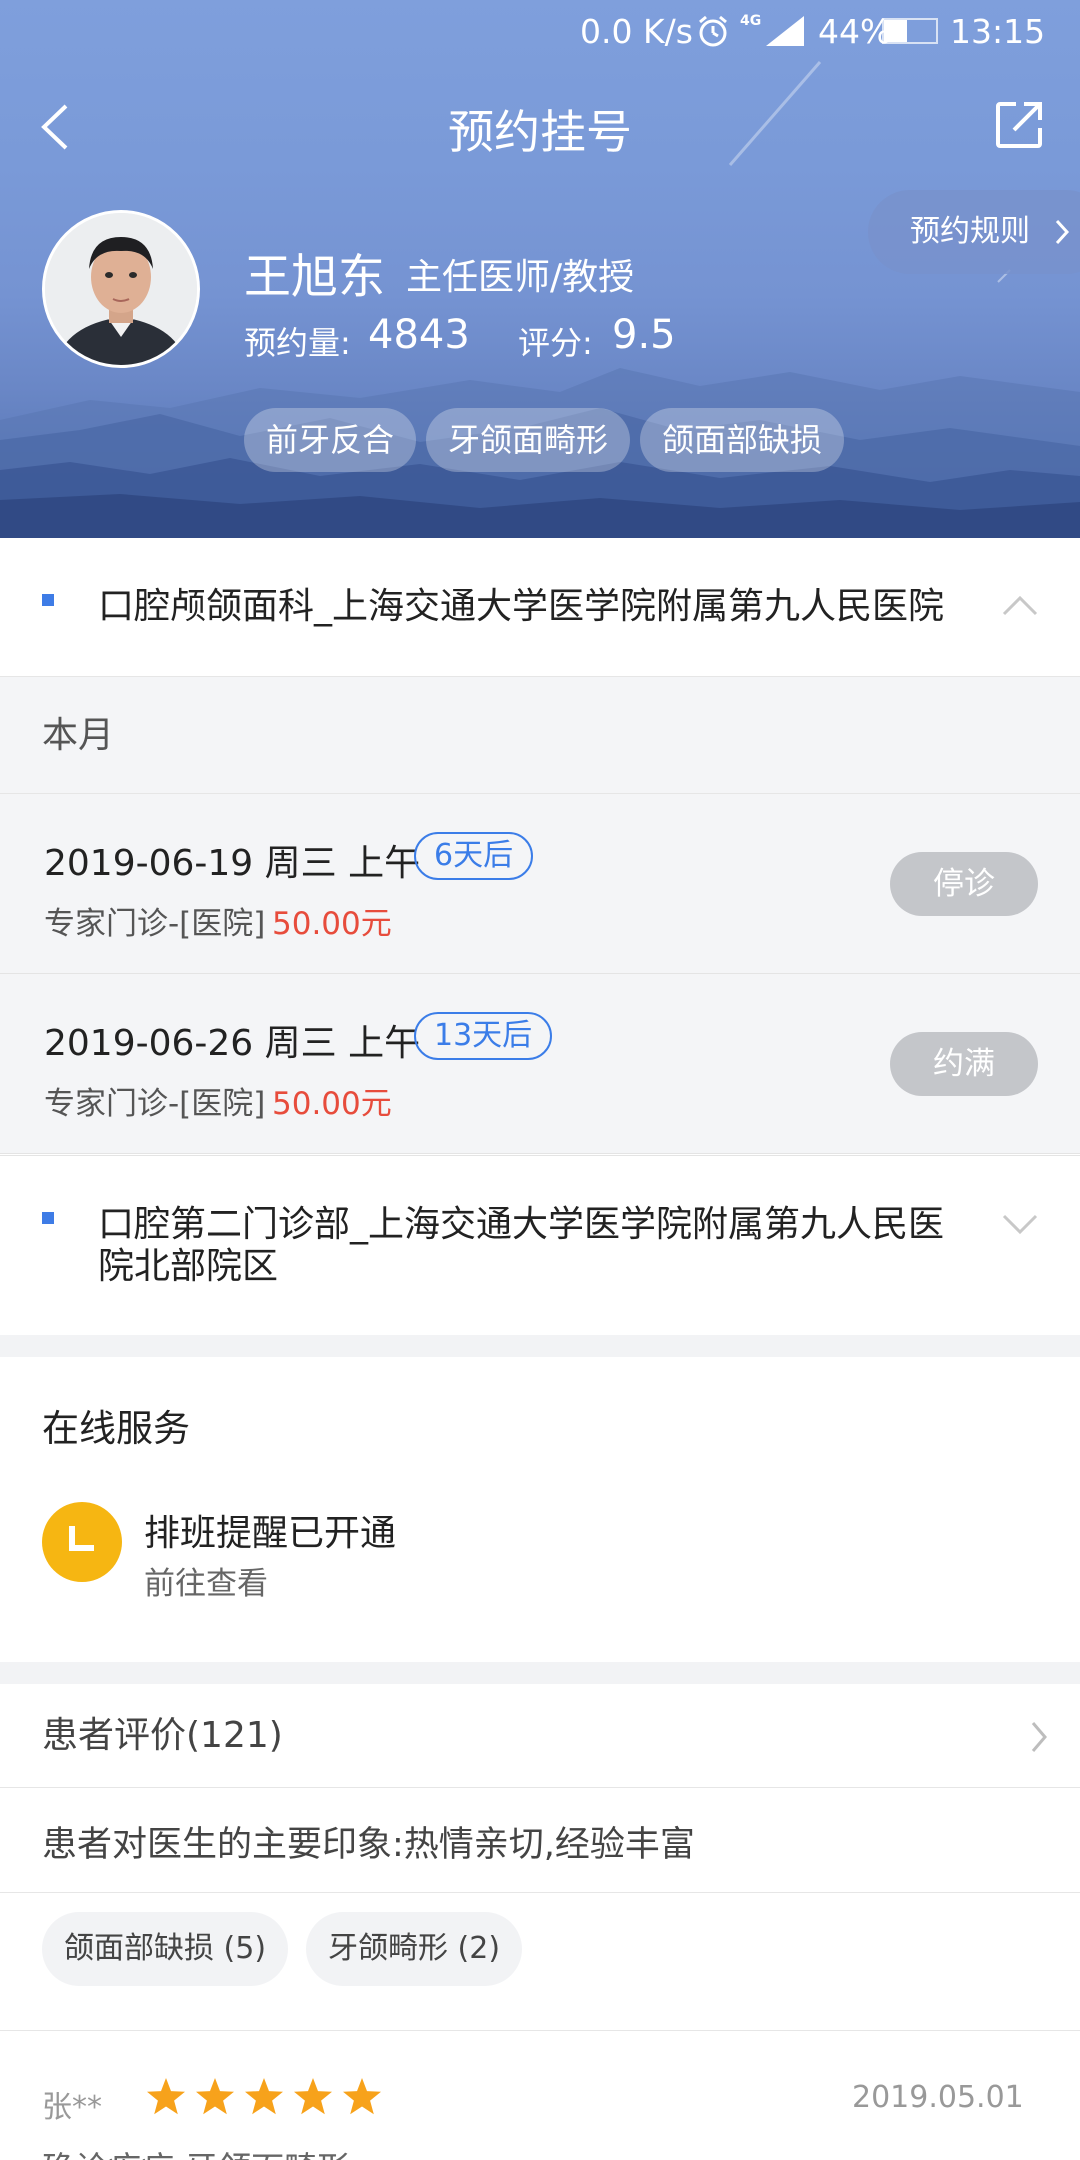  I want to click on clock-hands, so click(81, 1538).